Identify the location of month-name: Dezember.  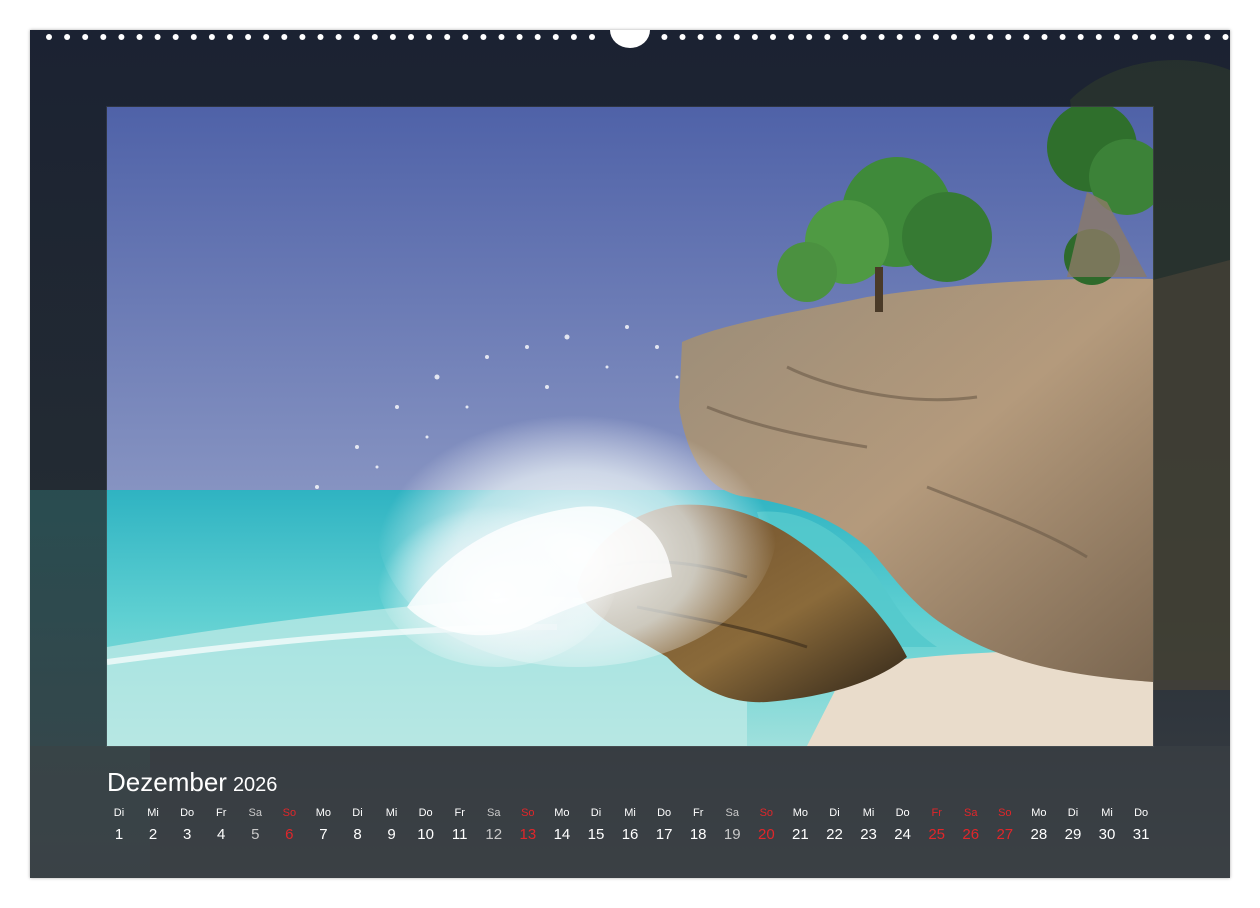
(167, 782).